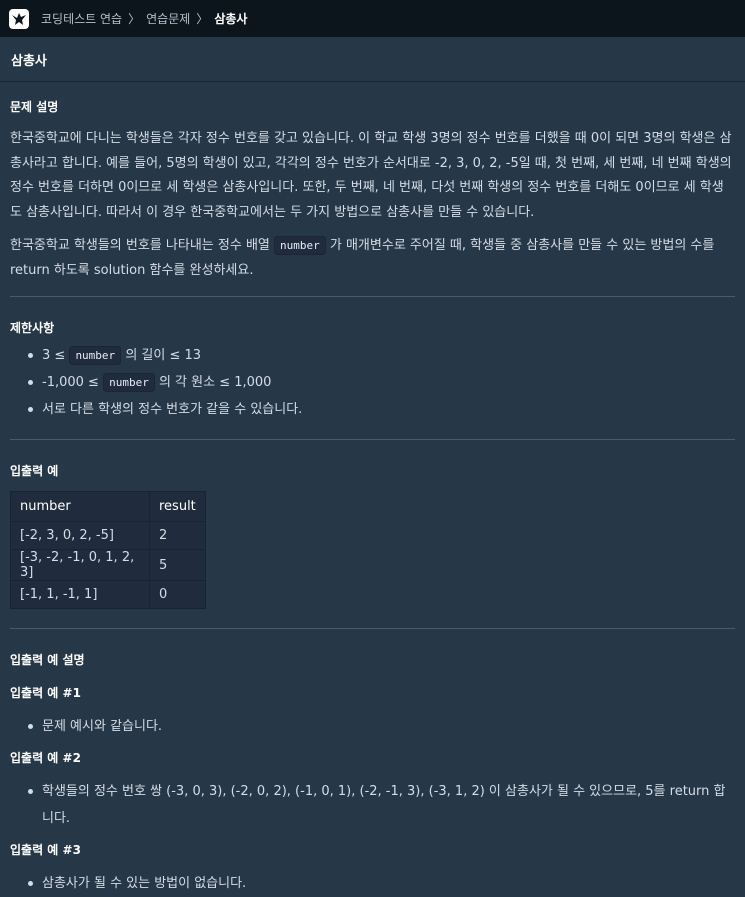  I want to click on examples-heading: 입출력 예, so click(34, 471).